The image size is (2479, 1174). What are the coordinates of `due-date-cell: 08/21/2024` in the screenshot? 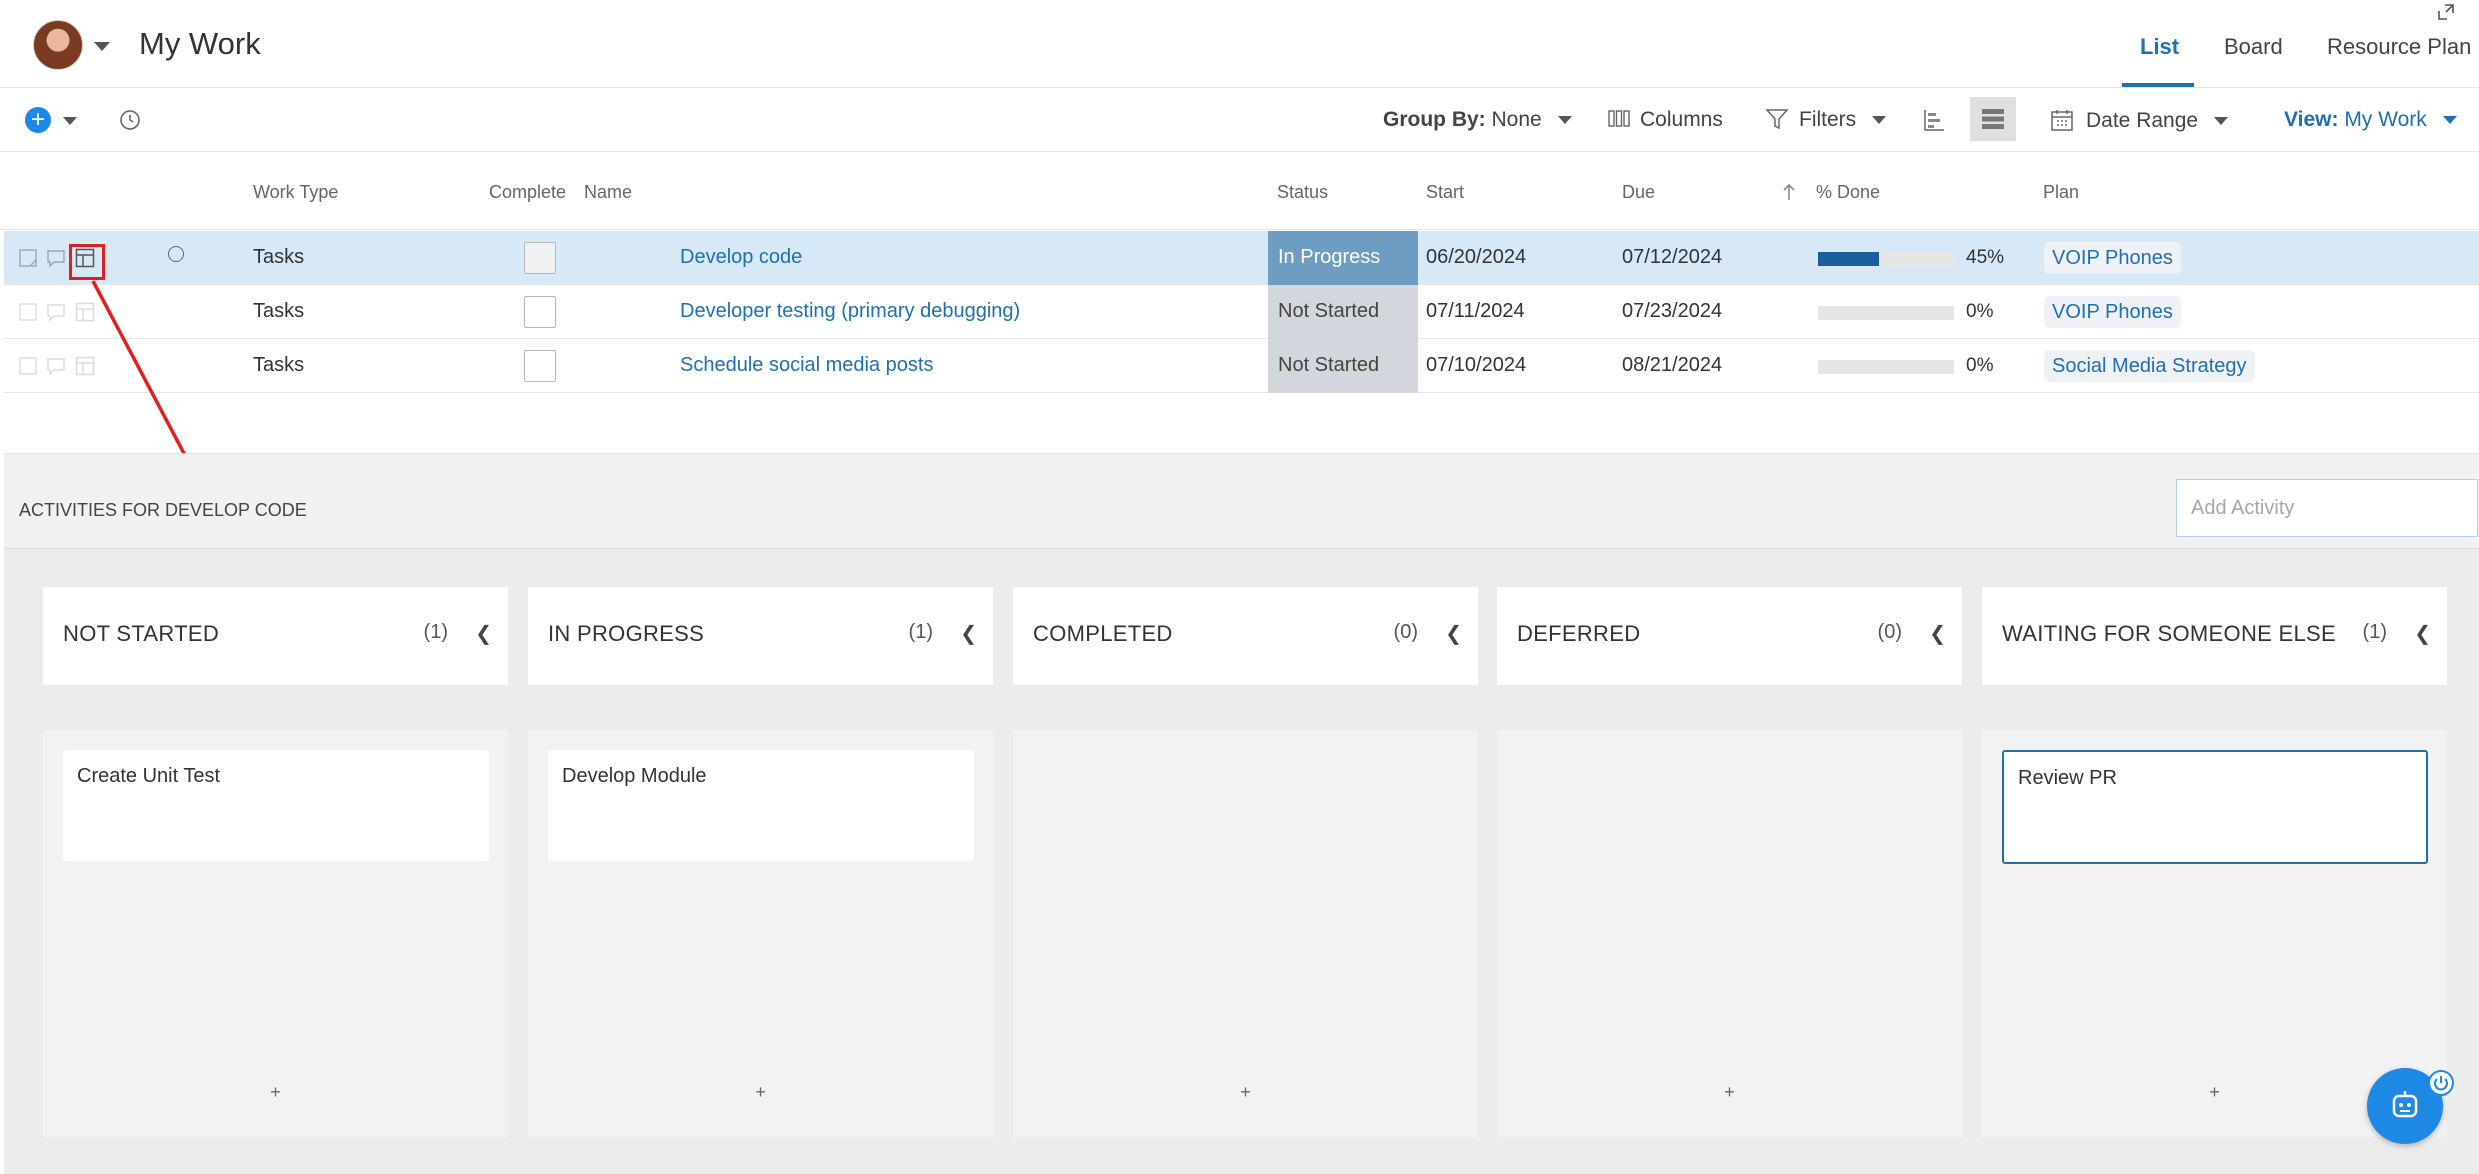 It's located at (1672, 365).